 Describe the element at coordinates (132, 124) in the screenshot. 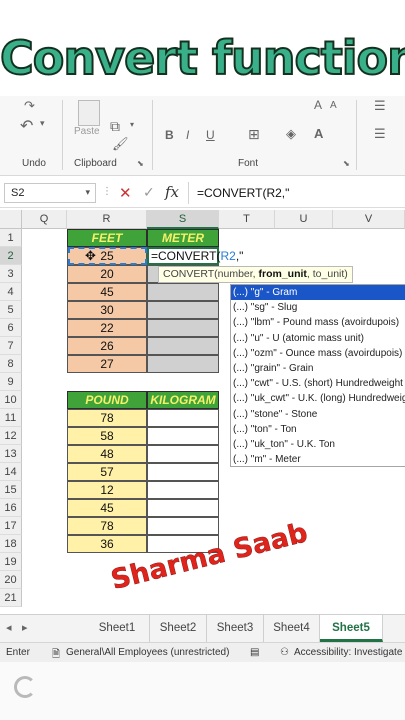

I see `copy-dropdown-icon: ▾` at that location.